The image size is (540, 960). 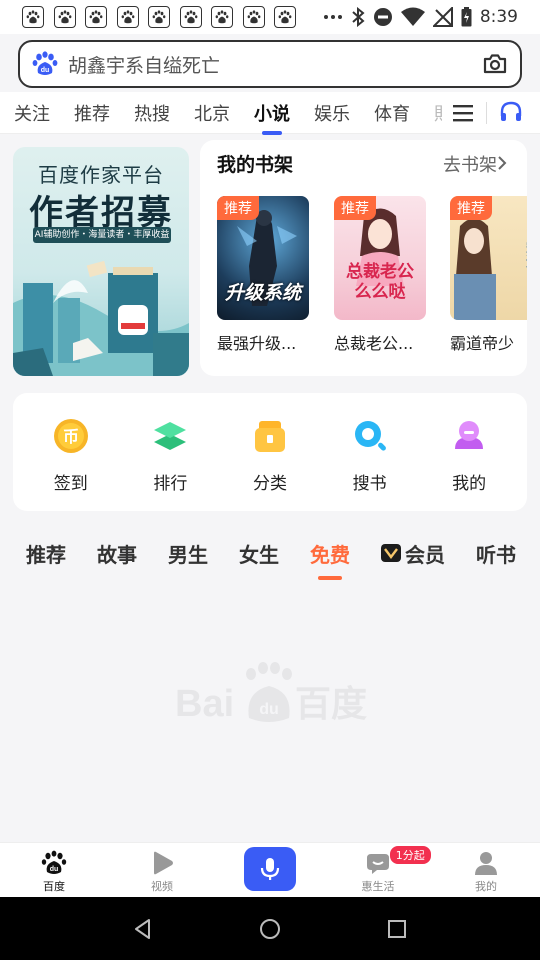 I want to click on cat-tab-female: 女生, so click(x=259, y=553).